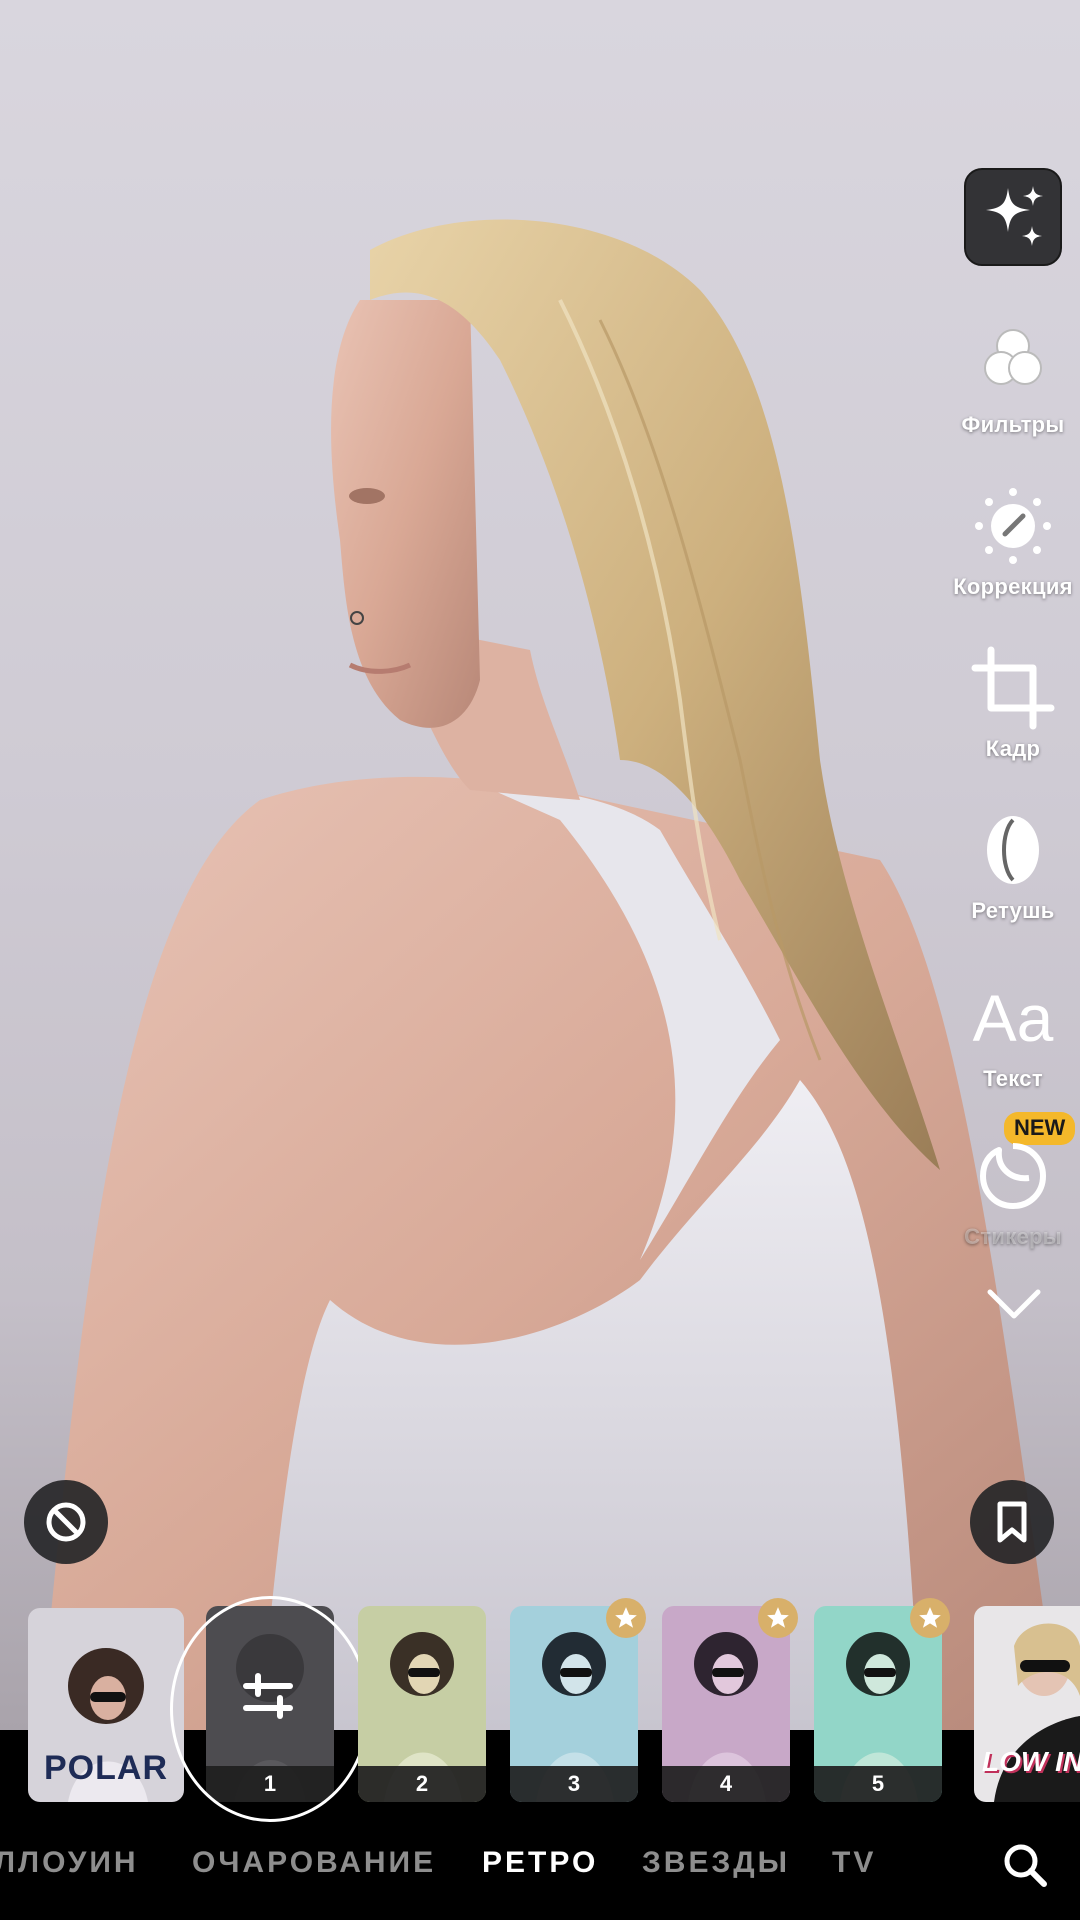  What do you see at coordinates (422, 1784) in the screenshot?
I see `filter-label: 2` at bounding box center [422, 1784].